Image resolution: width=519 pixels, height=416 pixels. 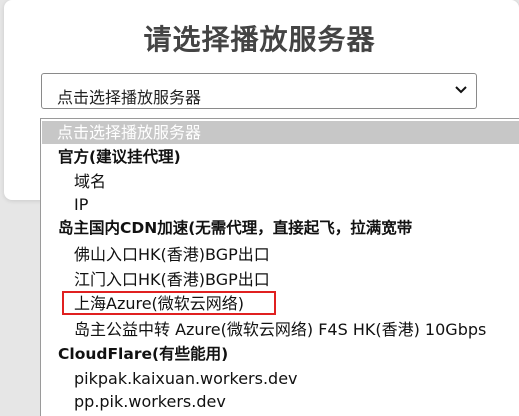 What do you see at coordinates (150, 401) in the screenshot?
I see `dropdown-option-pp-pik: pp.pik.workers.dev` at bounding box center [150, 401].